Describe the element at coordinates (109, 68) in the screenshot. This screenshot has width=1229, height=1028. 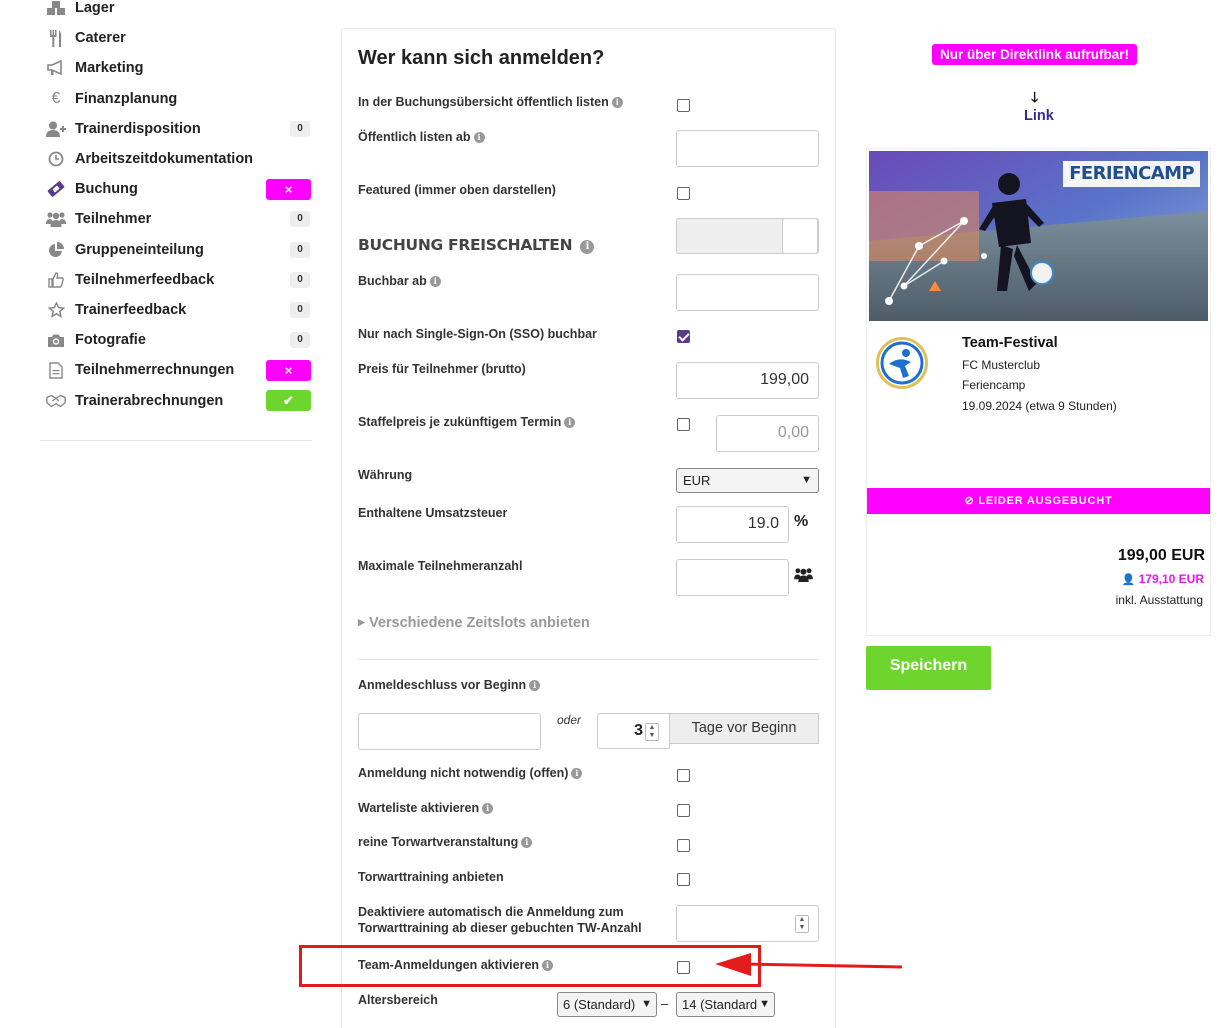
I see `sidebar-item-label: Marketing` at that location.